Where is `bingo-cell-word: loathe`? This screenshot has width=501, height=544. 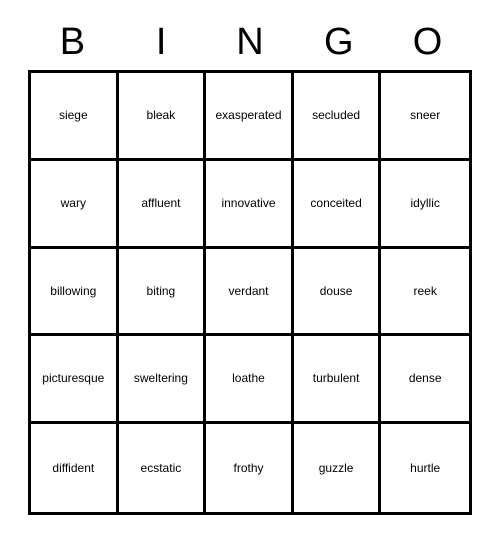
bingo-cell-word: loathe is located at coordinates (248, 378).